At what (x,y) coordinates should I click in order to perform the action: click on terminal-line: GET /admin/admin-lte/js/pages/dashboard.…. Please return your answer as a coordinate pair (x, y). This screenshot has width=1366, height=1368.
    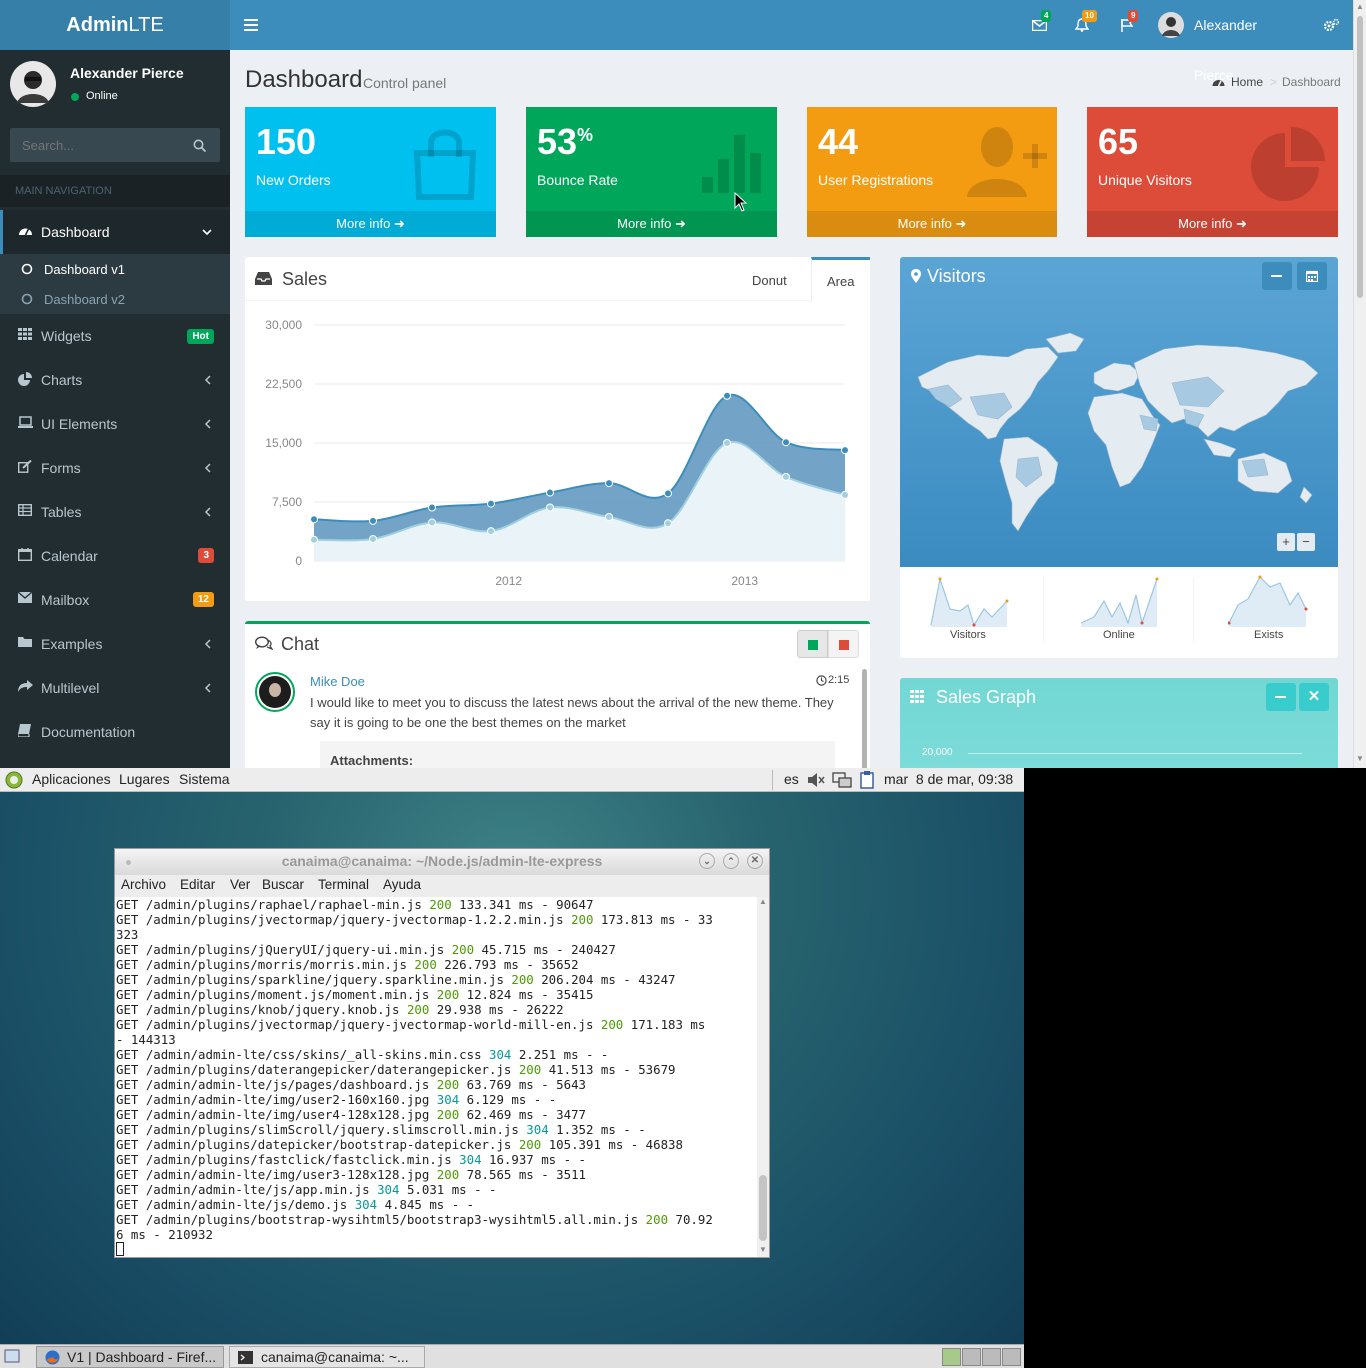
    Looking at the image, I should click on (351, 1084).